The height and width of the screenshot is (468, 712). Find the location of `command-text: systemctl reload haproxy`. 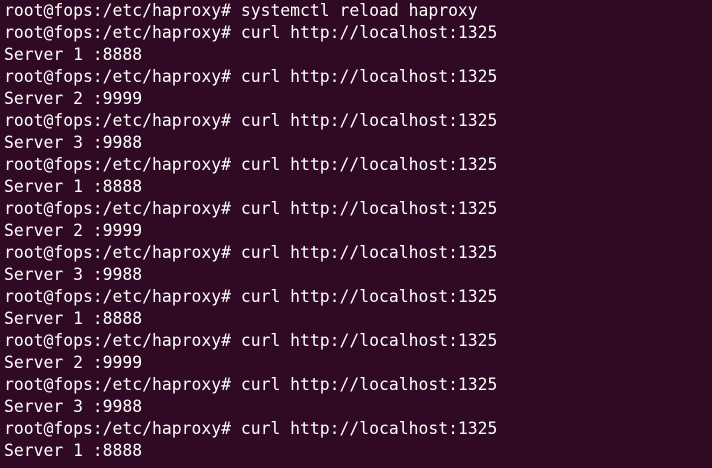

command-text: systemctl reload haproxy is located at coordinates (354, 10).